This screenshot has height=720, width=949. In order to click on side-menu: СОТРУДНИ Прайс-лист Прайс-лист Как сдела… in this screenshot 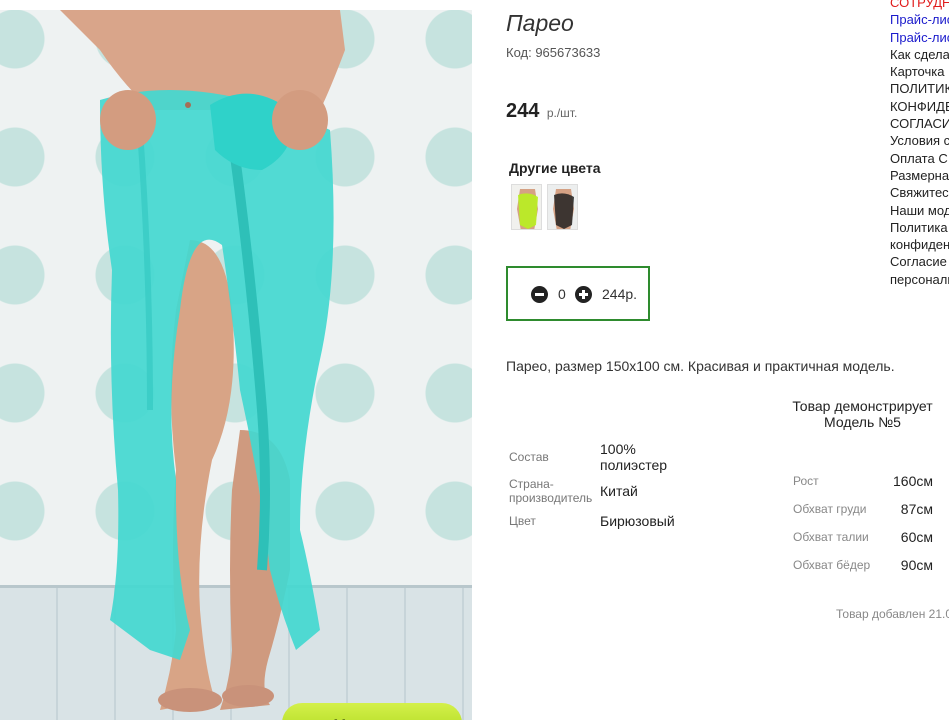, I will do `click(919, 144)`.